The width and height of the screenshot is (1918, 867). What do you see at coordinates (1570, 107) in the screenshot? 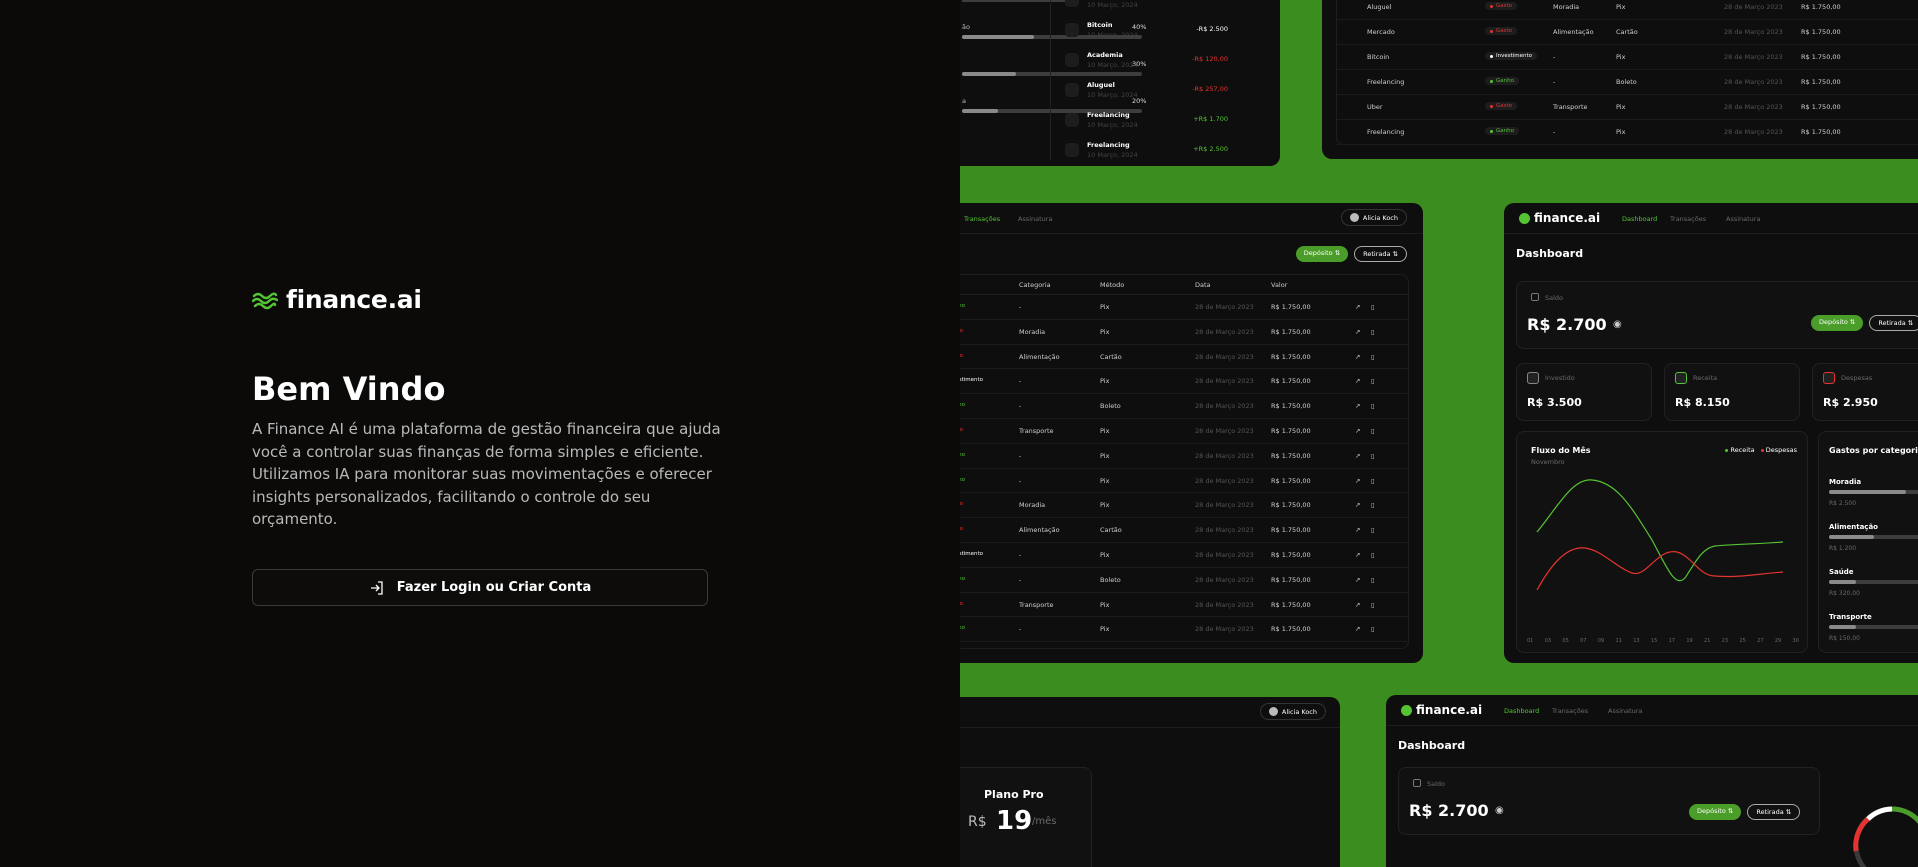
I see `row-category: Transporte` at bounding box center [1570, 107].